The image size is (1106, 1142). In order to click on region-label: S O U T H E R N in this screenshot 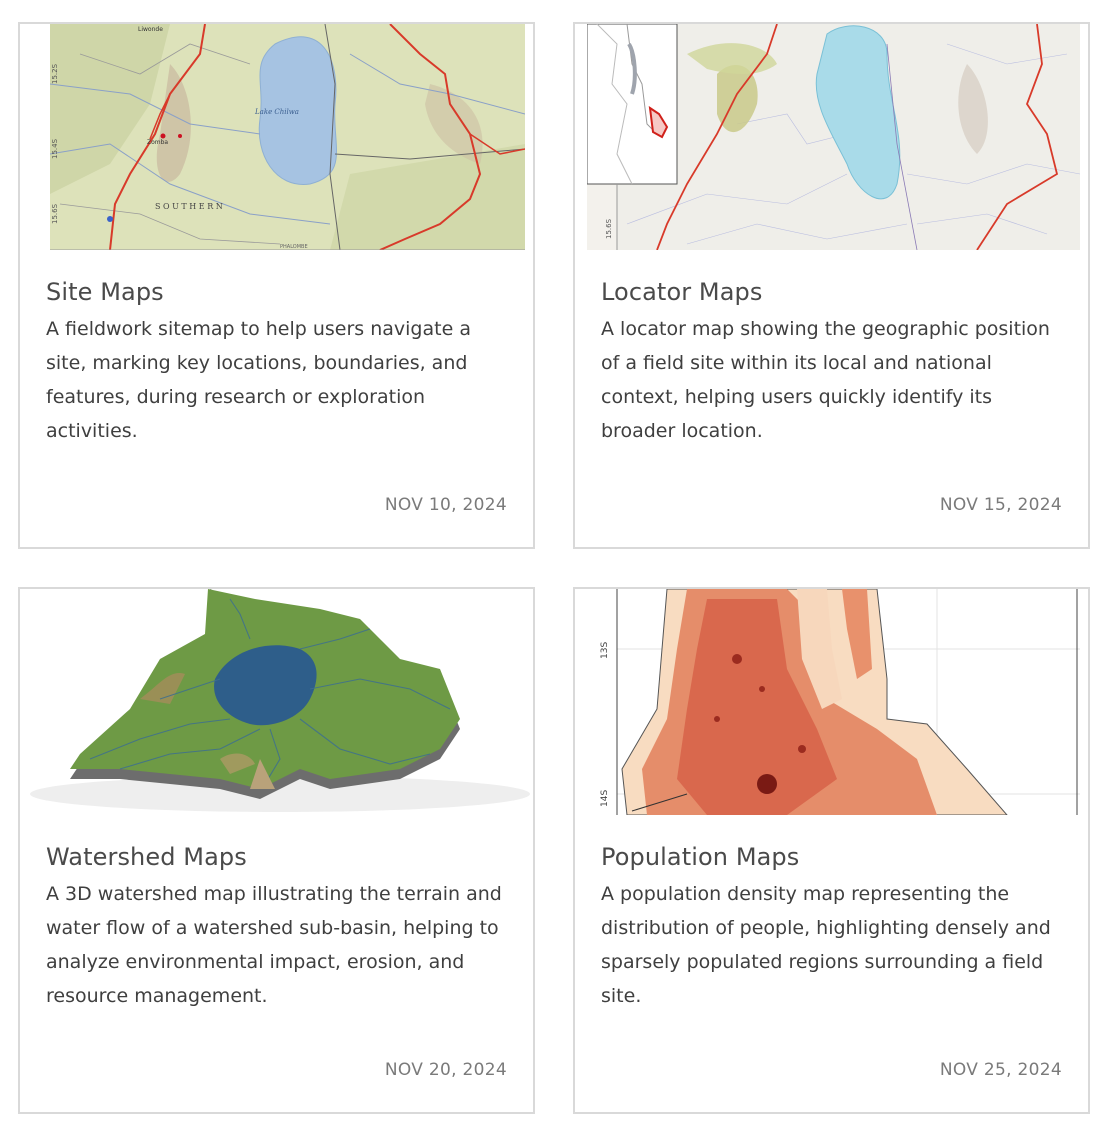, I will do `click(189, 206)`.